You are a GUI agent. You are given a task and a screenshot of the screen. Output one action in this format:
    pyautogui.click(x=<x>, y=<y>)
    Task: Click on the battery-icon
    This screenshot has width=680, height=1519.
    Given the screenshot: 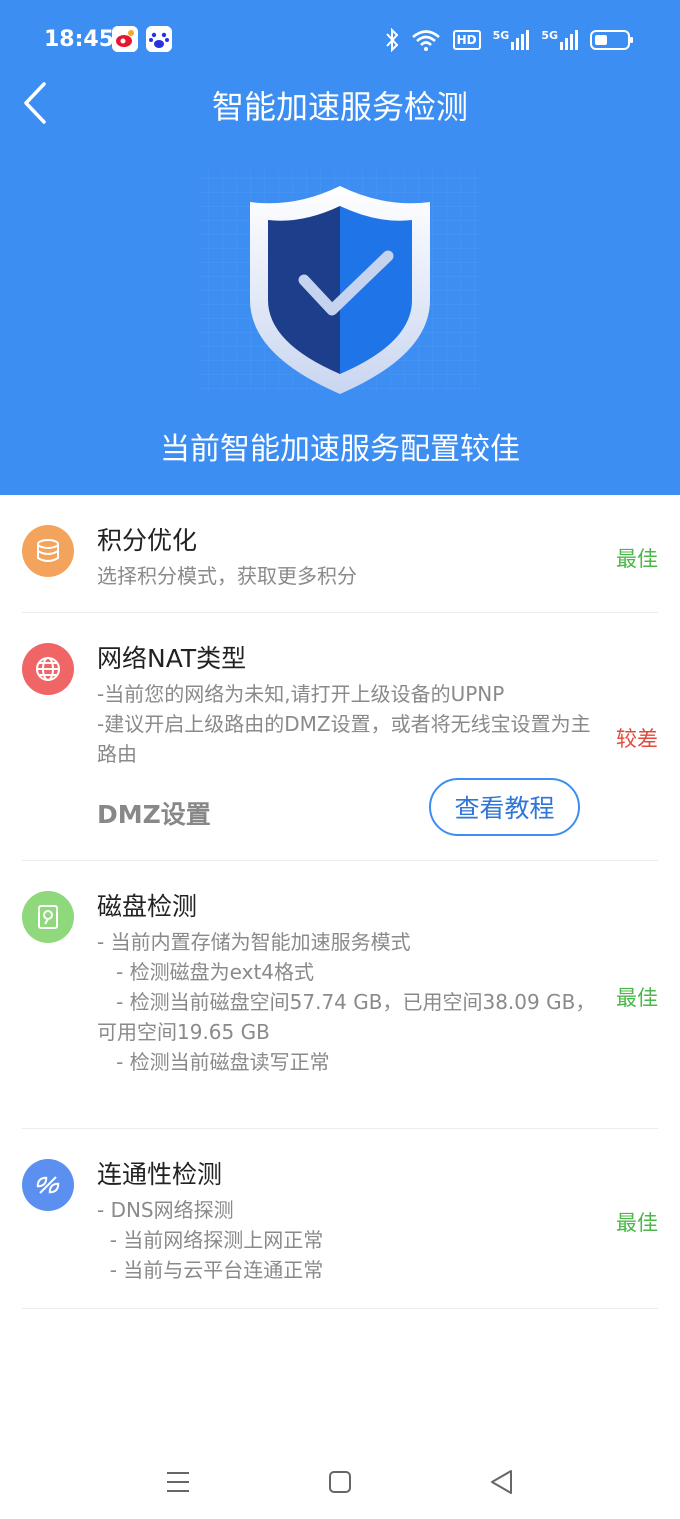 What is the action you would take?
    pyautogui.click(x=611, y=40)
    